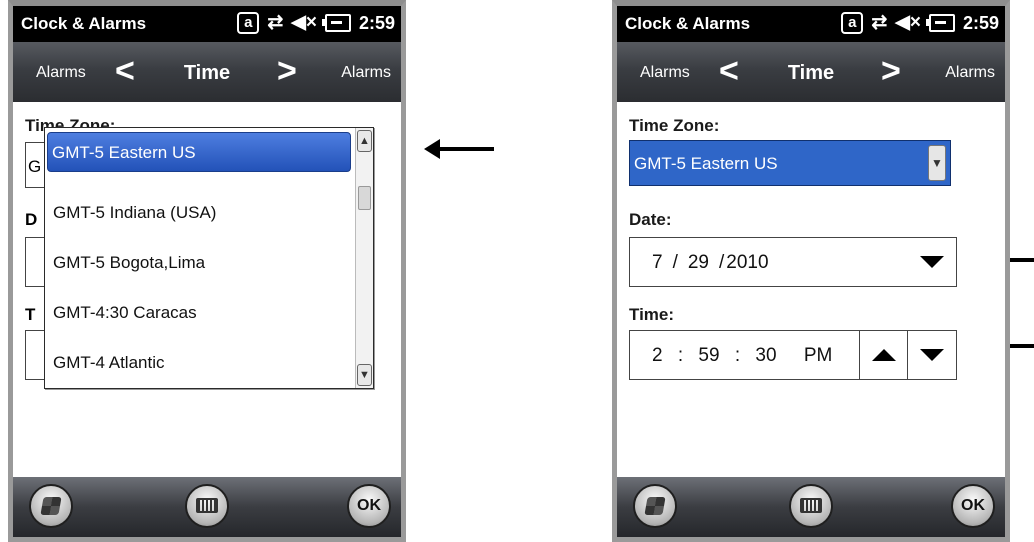 The width and height of the screenshot is (1034, 542). Describe the element at coordinates (793, 262) in the screenshot. I see `date-picker: 7/29/2010` at that location.